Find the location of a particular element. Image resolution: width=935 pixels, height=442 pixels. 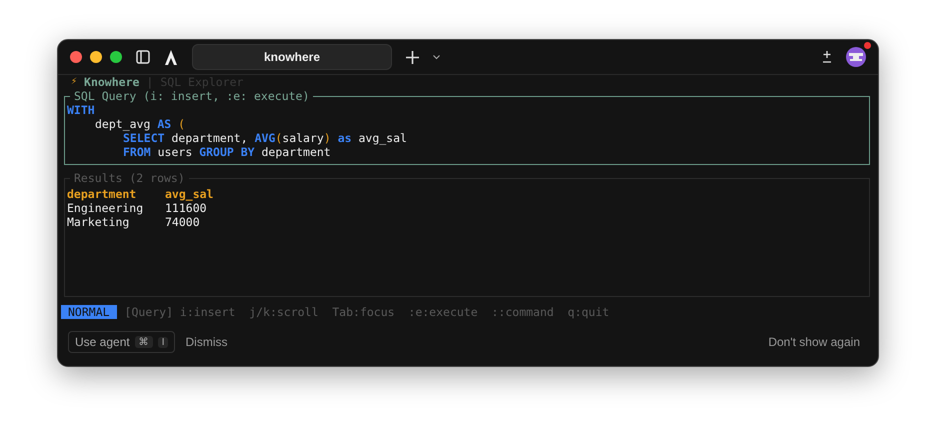

code-line: SELECT department, AVG(salary) as avg_sal is located at coordinates (265, 138).